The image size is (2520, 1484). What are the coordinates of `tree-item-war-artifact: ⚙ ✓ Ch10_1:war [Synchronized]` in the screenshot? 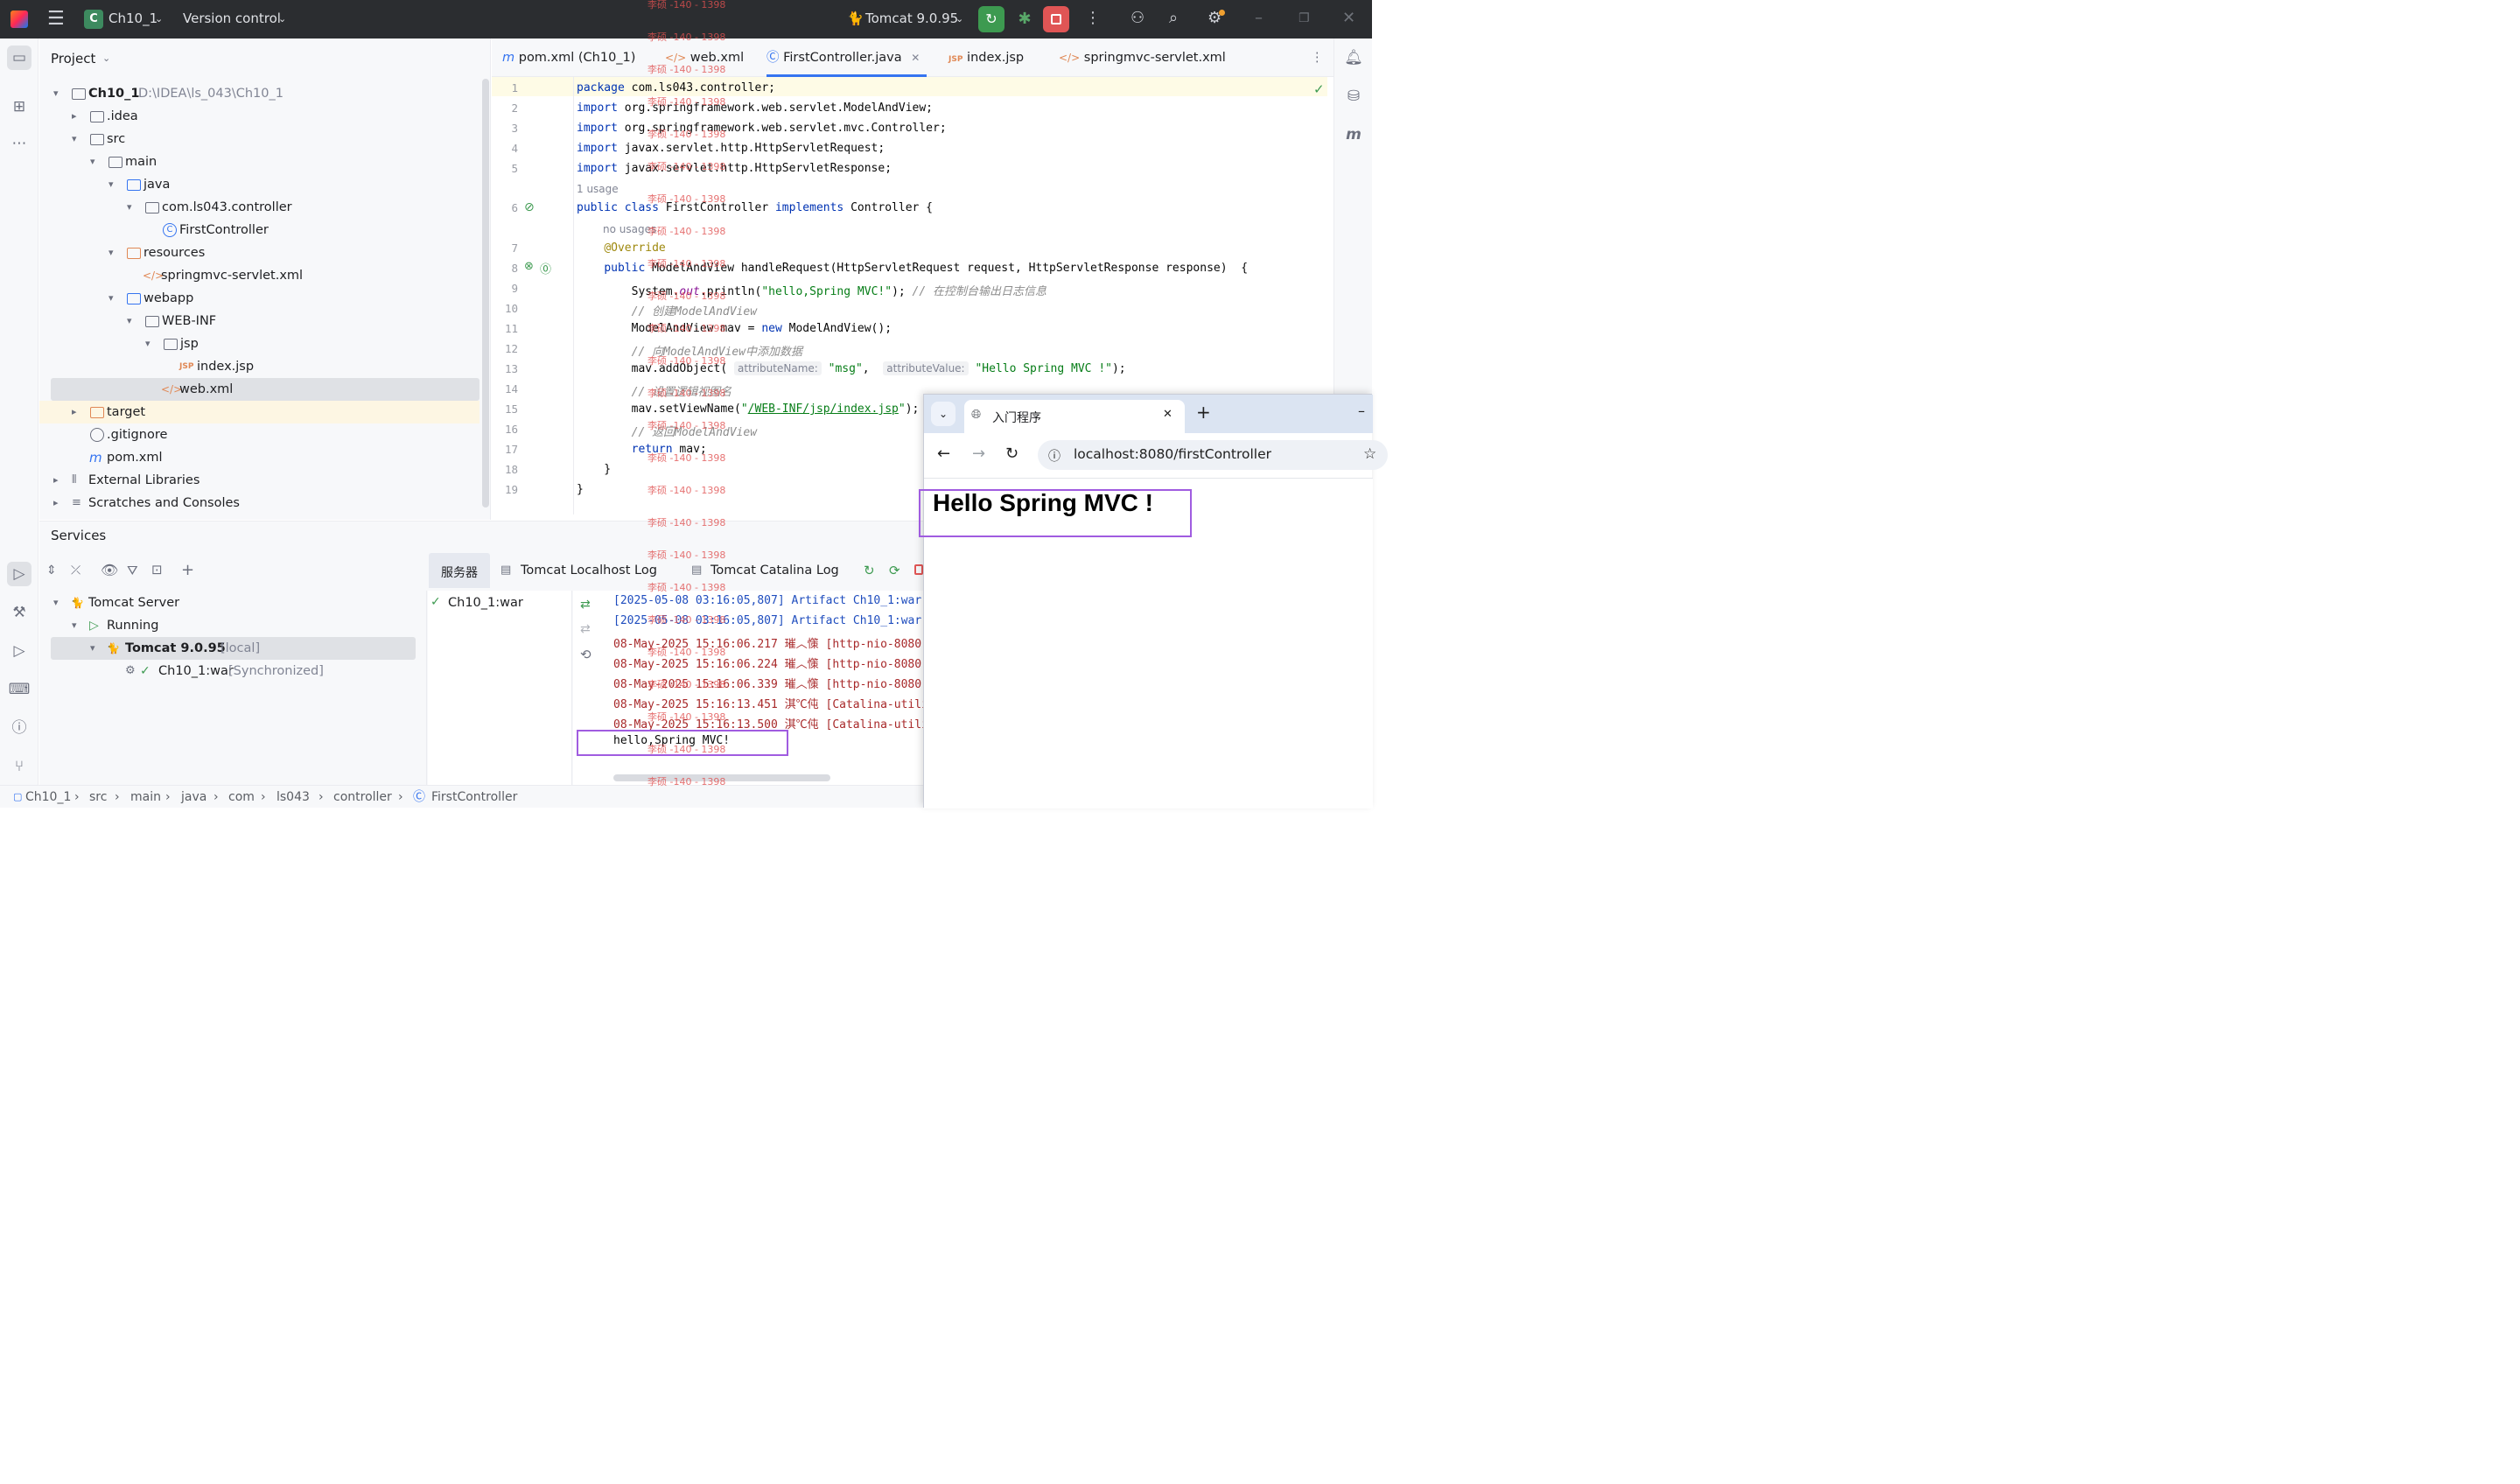 It's located at (232, 671).